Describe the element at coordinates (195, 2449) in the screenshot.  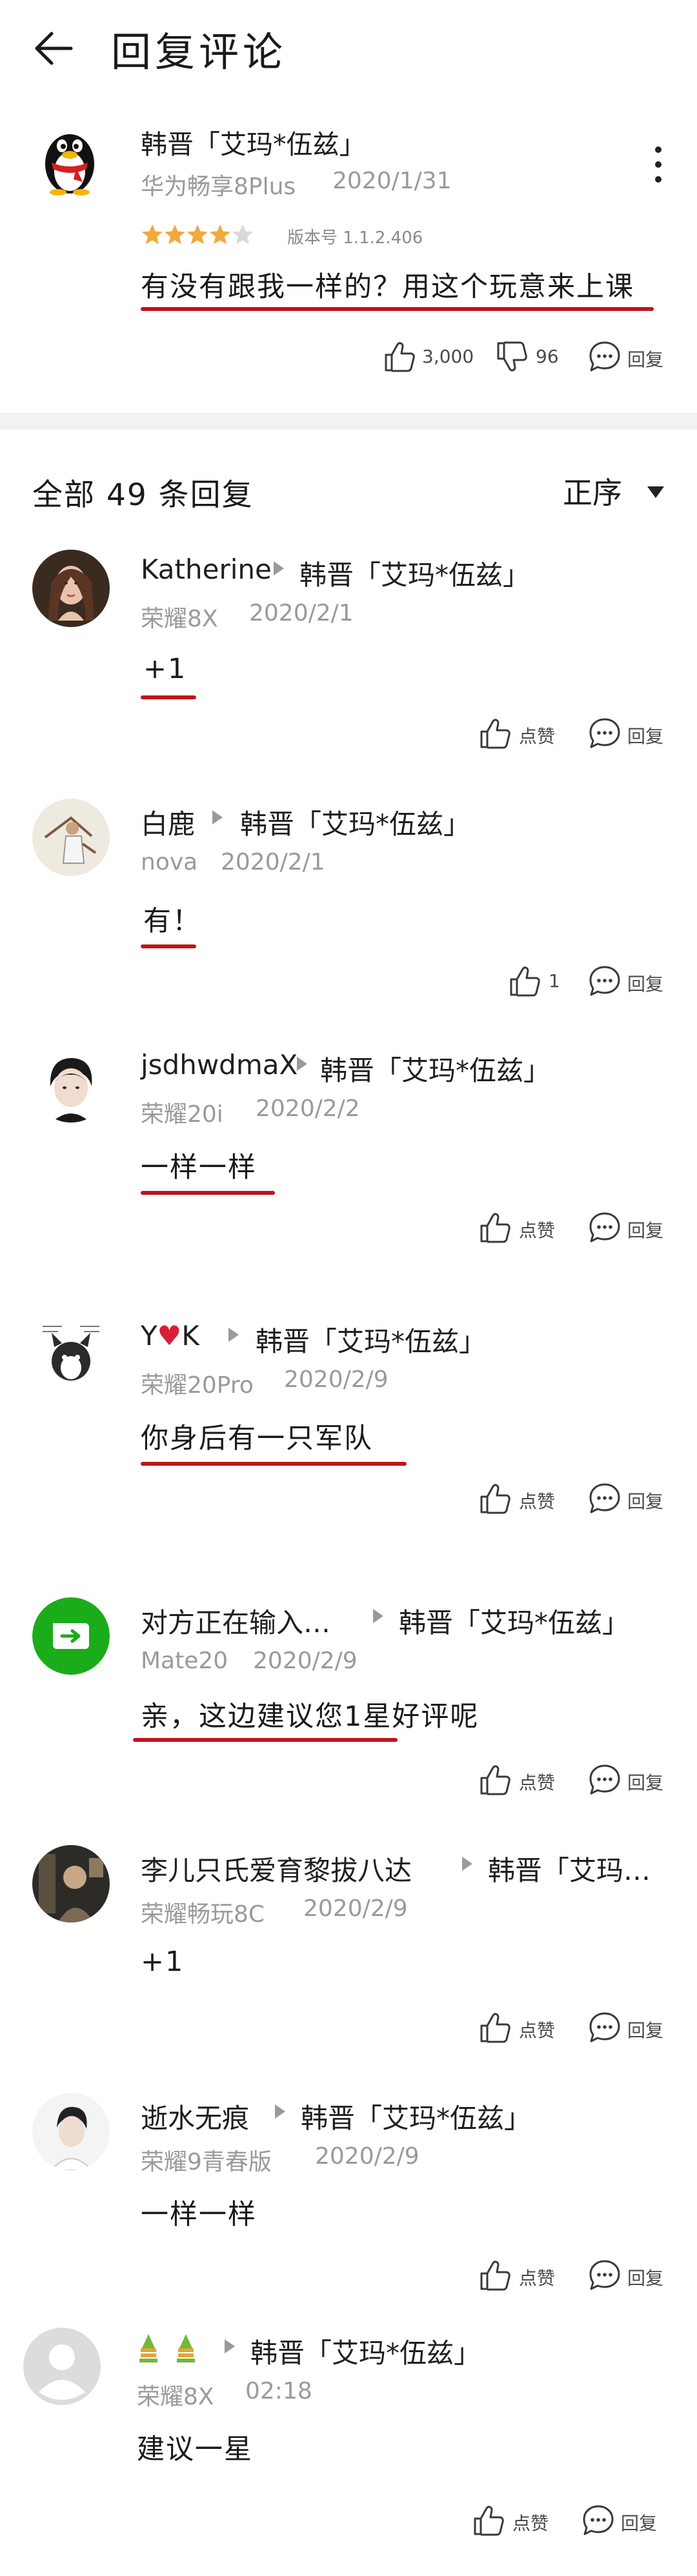
I see `reply-content: 建议一星` at that location.